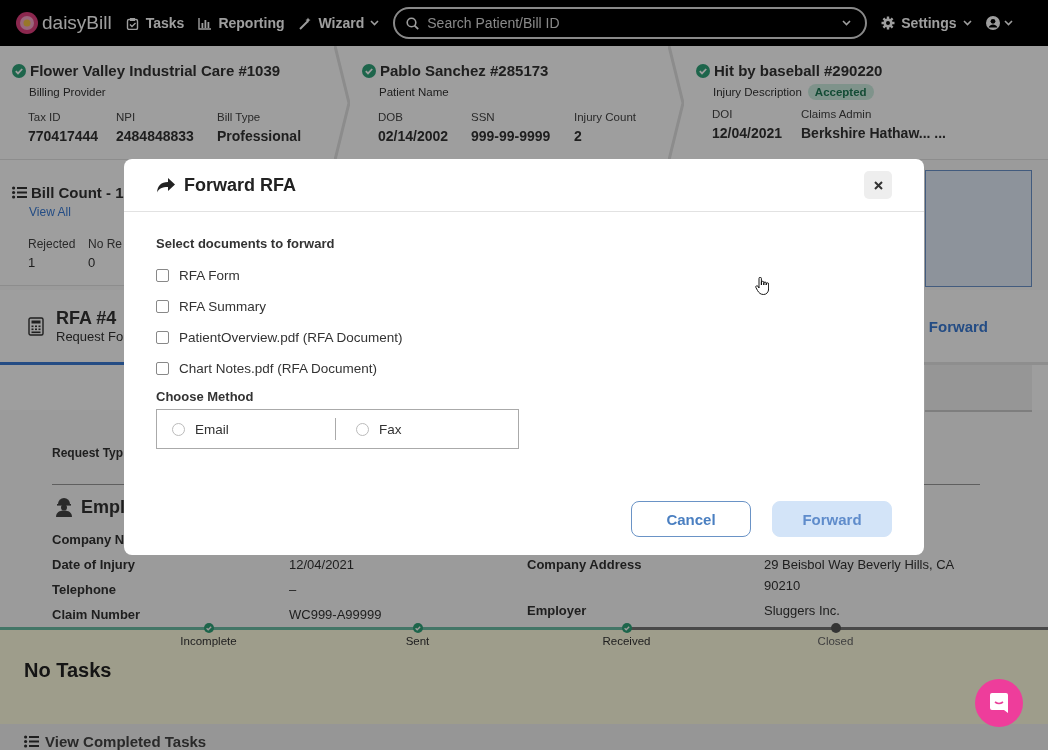  Describe the element at coordinates (992, 23) in the screenshot. I see `user-avatar-icon` at that location.